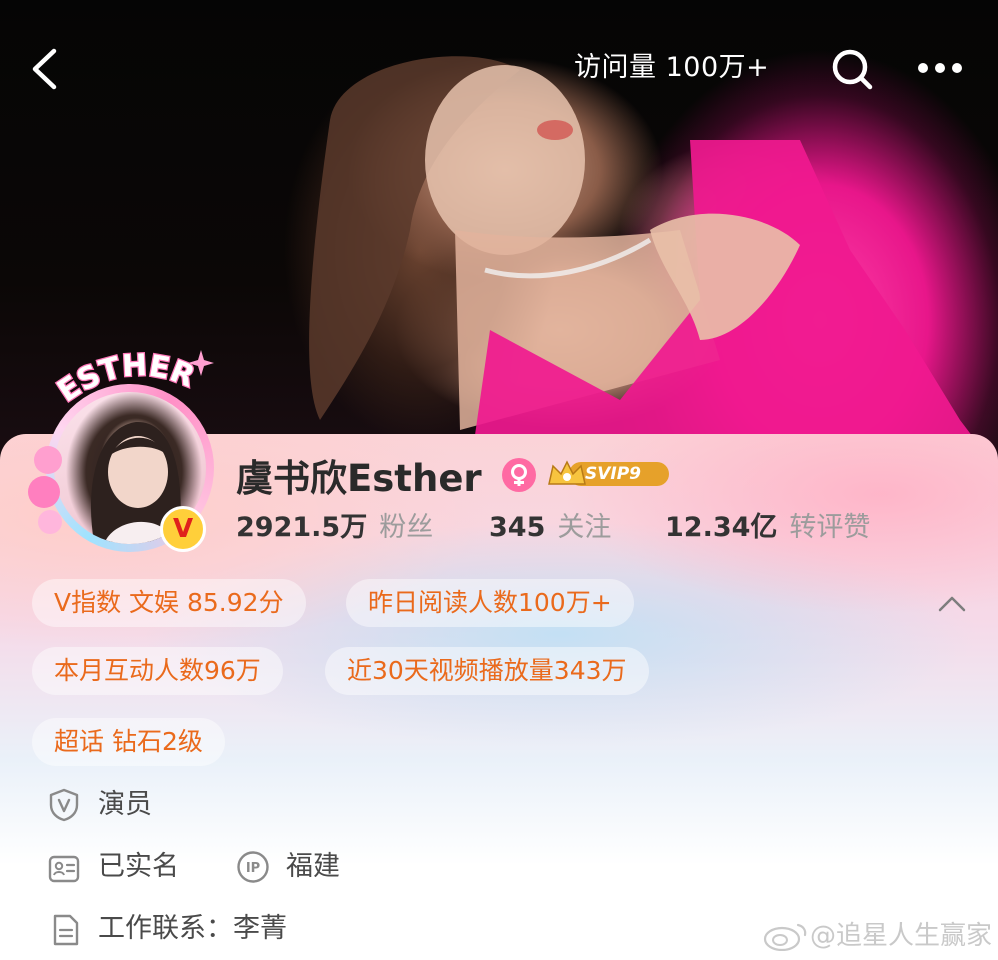 This screenshot has width=998, height=960. Describe the element at coordinates (406, 527) in the screenshot. I see `stat-label: 粉丝` at that location.